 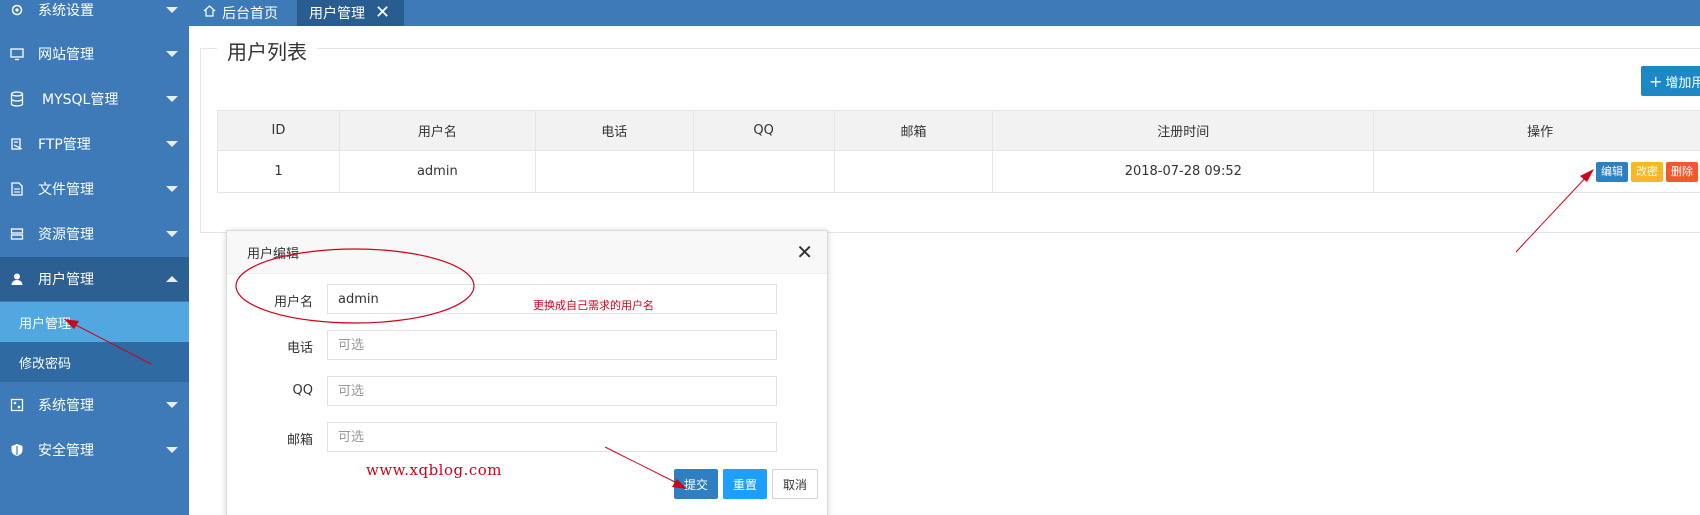 I want to click on tab-home-label: 后台首页, so click(x=250, y=14).